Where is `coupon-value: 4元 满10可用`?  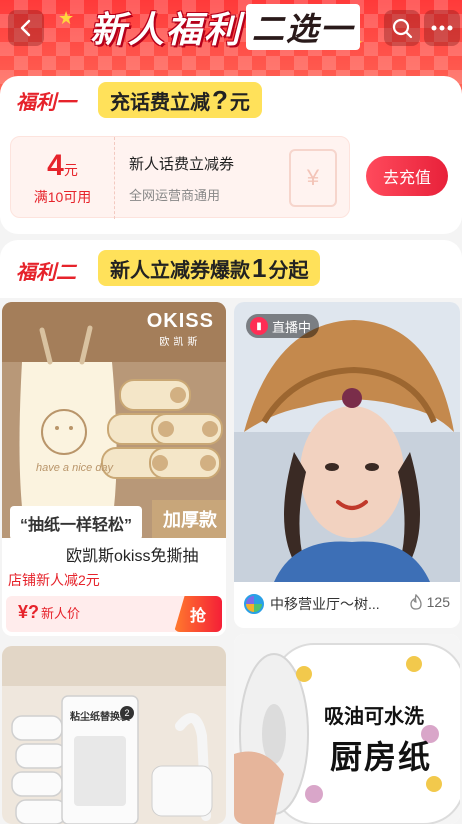 coupon-value: 4元 满10可用 is located at coordinates (63, 178).